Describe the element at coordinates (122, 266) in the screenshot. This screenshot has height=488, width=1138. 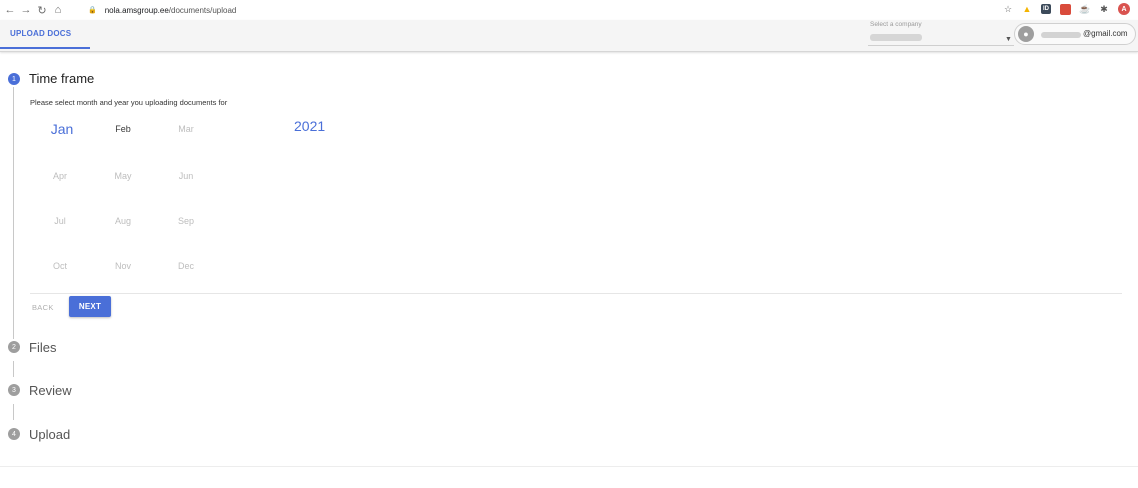
I see `month-nov: Nov` at that location.